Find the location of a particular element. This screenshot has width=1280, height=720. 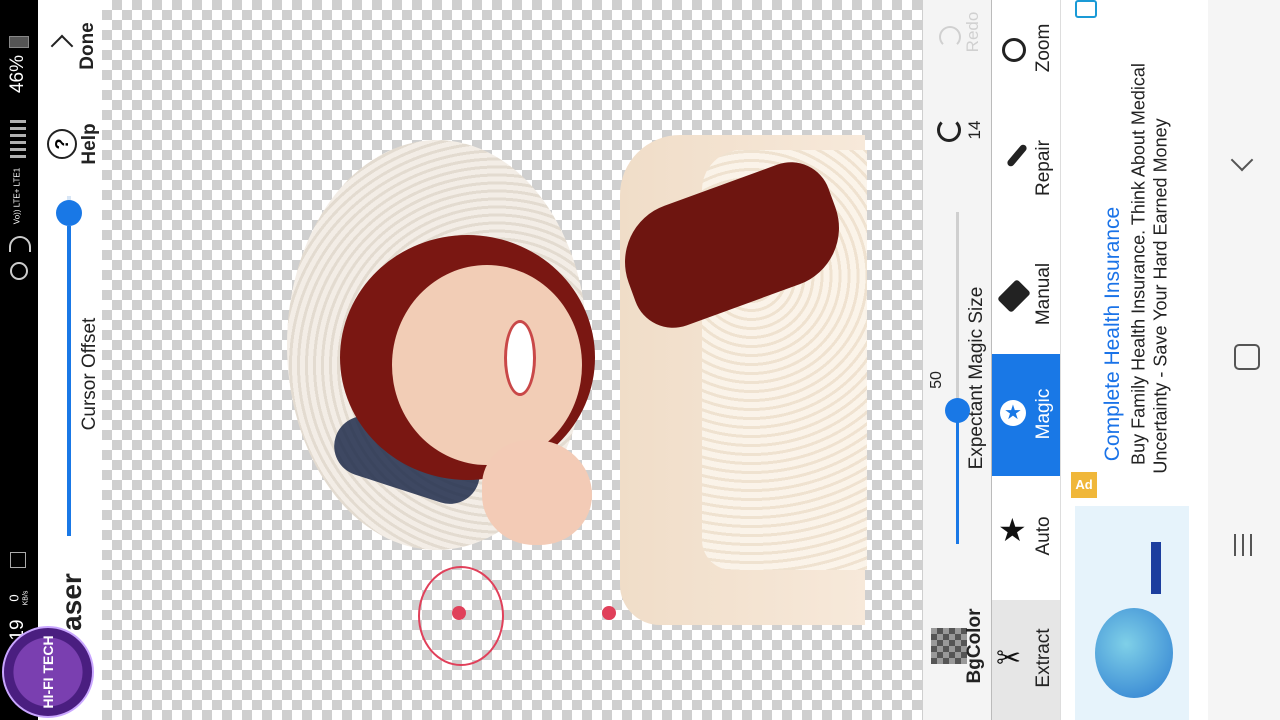

zoom-icon is located at coordinates (1014, 50).